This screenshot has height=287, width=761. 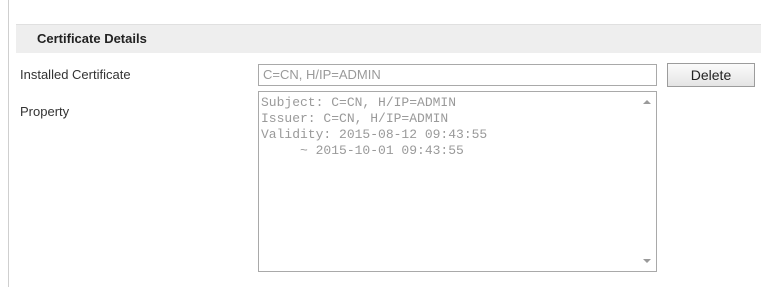 What do you see at coordinates (75, 74) in the screenshot?
I see `installed-certificate-label: Installed Certificate` at bounding box center [75, 74].